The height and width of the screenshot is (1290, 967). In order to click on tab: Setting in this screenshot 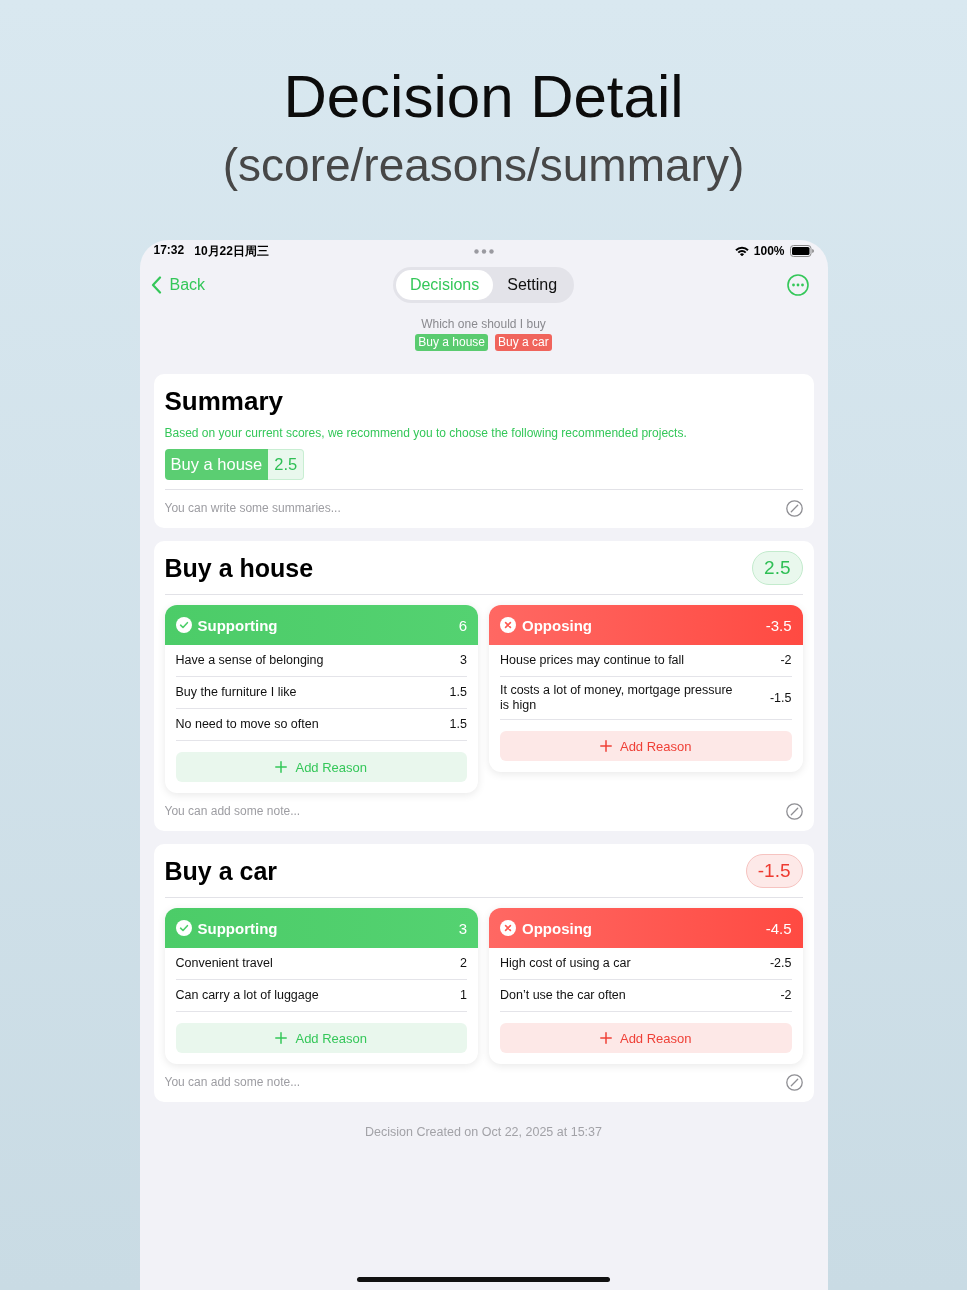, I will do `click(532, 285)`.